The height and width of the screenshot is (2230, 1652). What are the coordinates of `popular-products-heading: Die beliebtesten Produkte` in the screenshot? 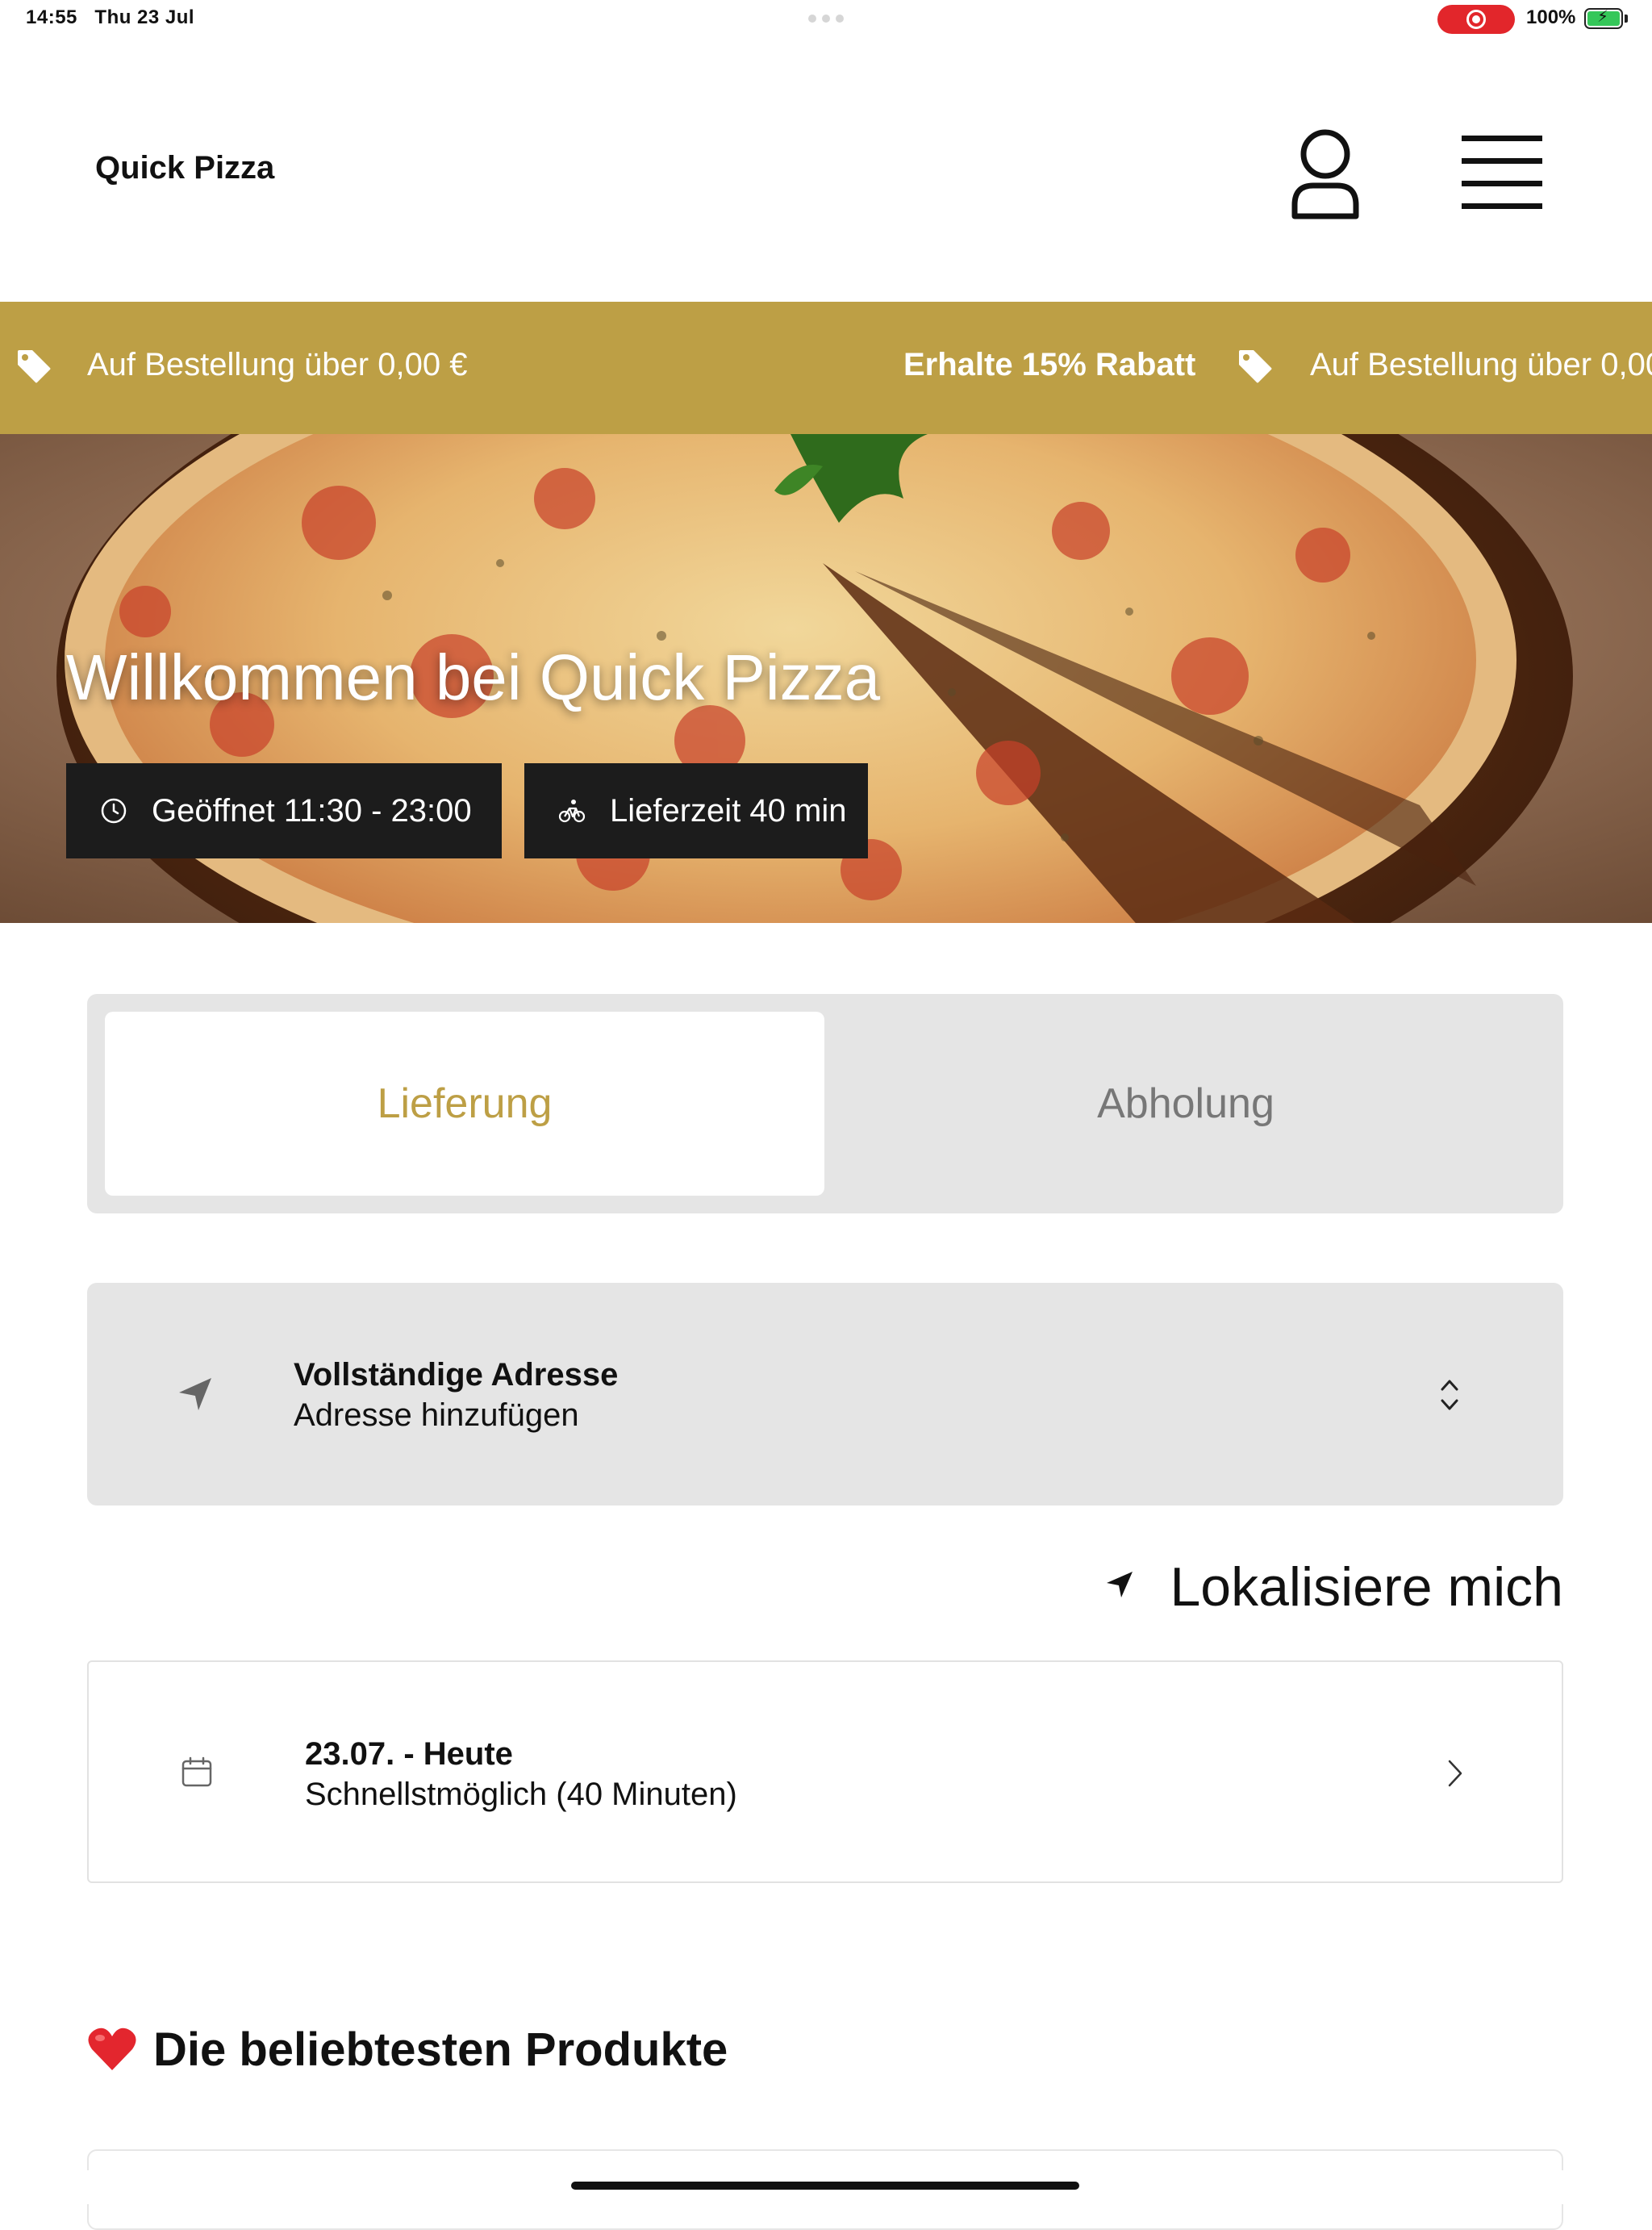 It's located at (408, 2049).